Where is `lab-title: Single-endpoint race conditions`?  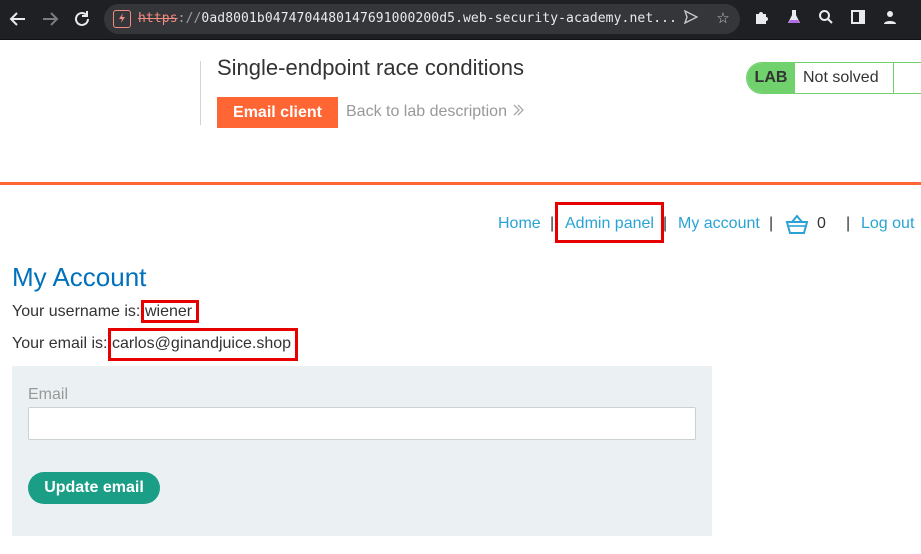
lab-title: Single-endpoint race conditions is located at coordinates (370, 67).